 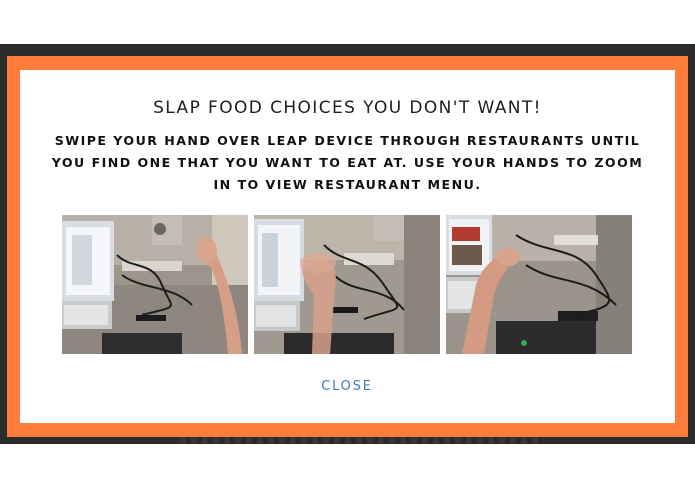 I want to click on demo-photo-hand-swiping, so click(x=347, y=284).